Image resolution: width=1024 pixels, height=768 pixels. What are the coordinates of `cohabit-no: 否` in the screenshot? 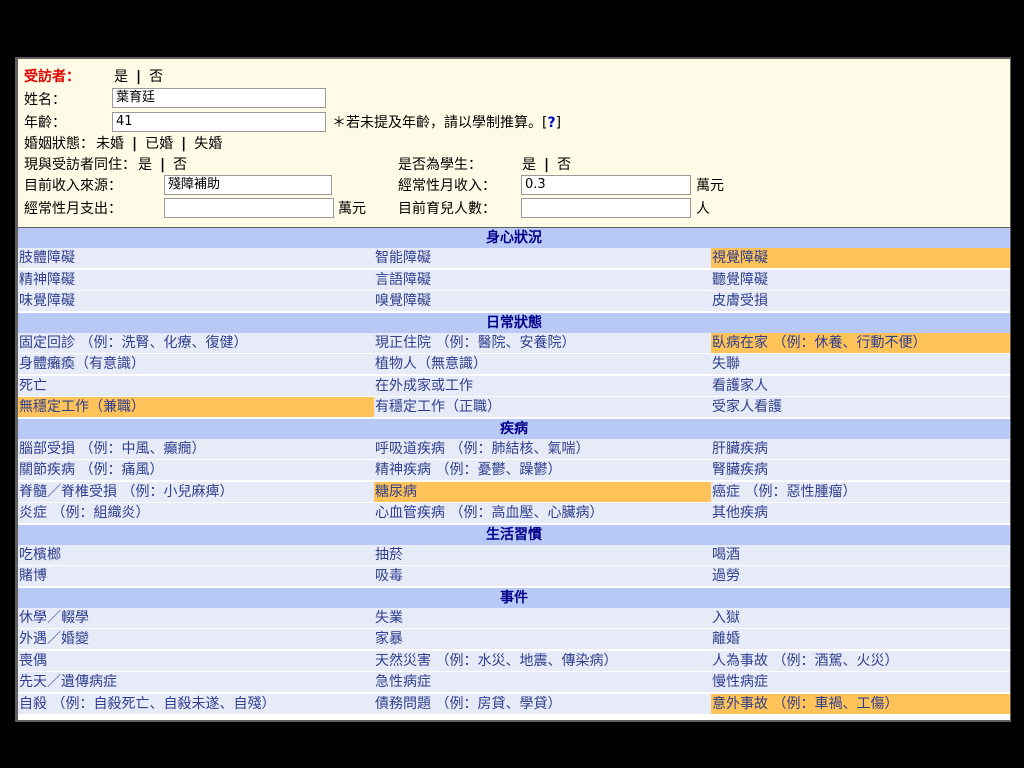 It's located at (180, 165).